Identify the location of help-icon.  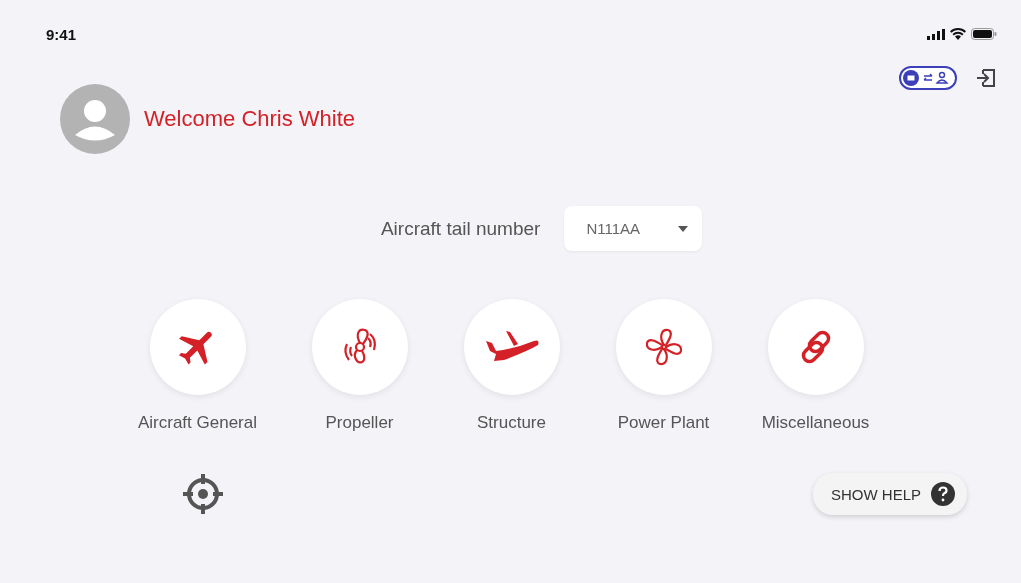
(943, 494).